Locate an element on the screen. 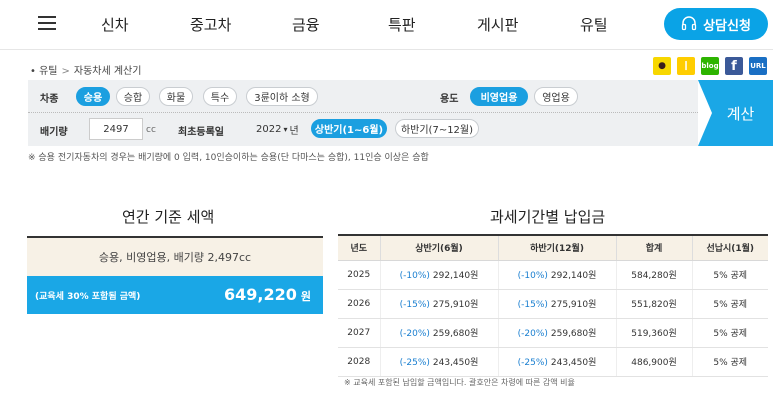 The width and height of the screenshot is (773, 406). hamburger-menu-icon is located at coordinates (47, 23).